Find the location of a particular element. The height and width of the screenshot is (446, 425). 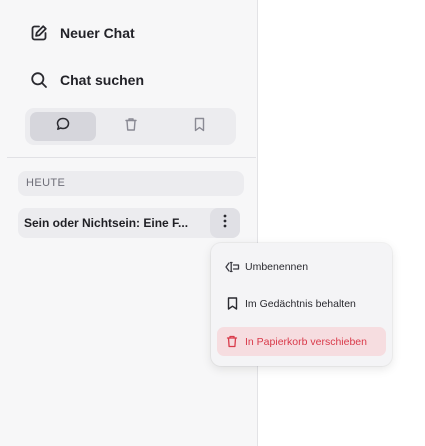

view-switcher is located at coordinates (130, 126).